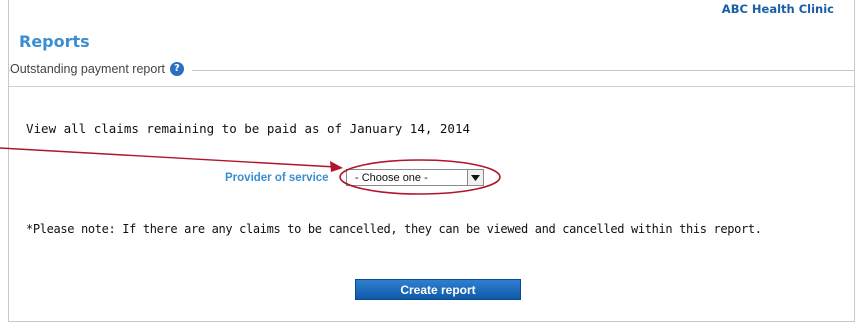  I want to click on provider-select: - Choose one -, so click(415, 177).